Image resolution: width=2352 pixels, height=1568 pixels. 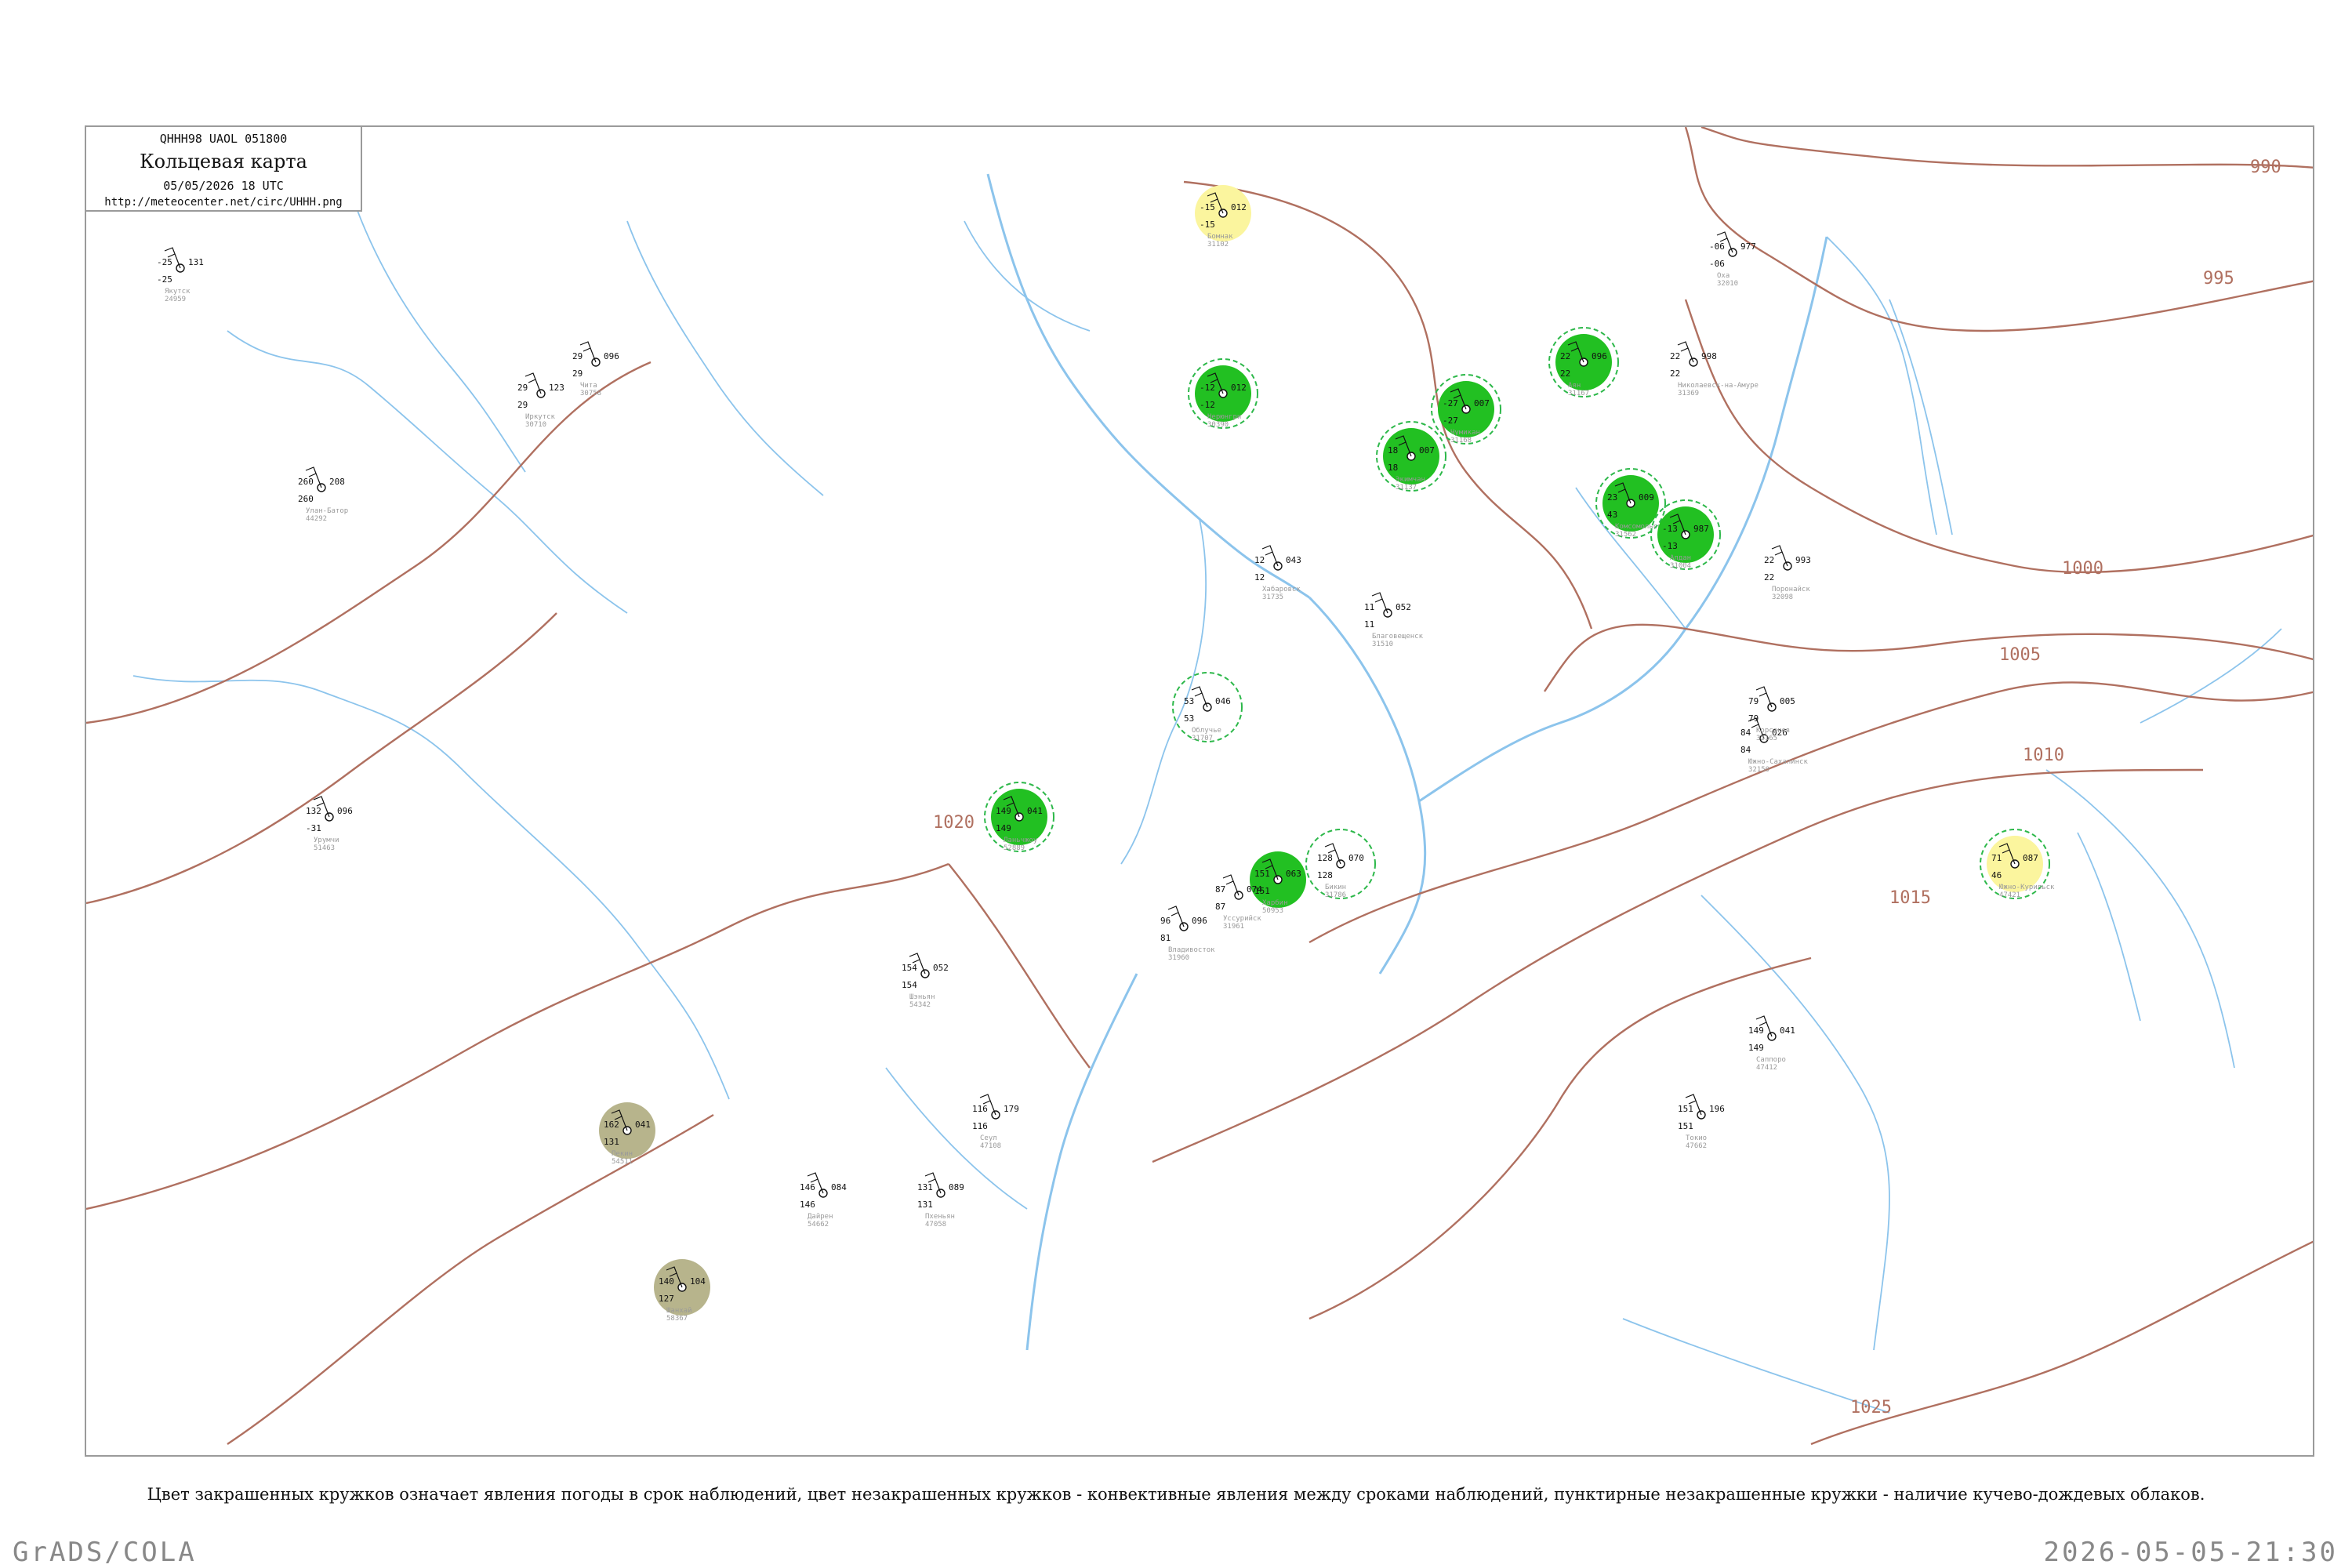 What do you see at coordinates (1646, 498) in the screenshot?
I see `pressure-value: 009` at bounding box center [1646, 498].